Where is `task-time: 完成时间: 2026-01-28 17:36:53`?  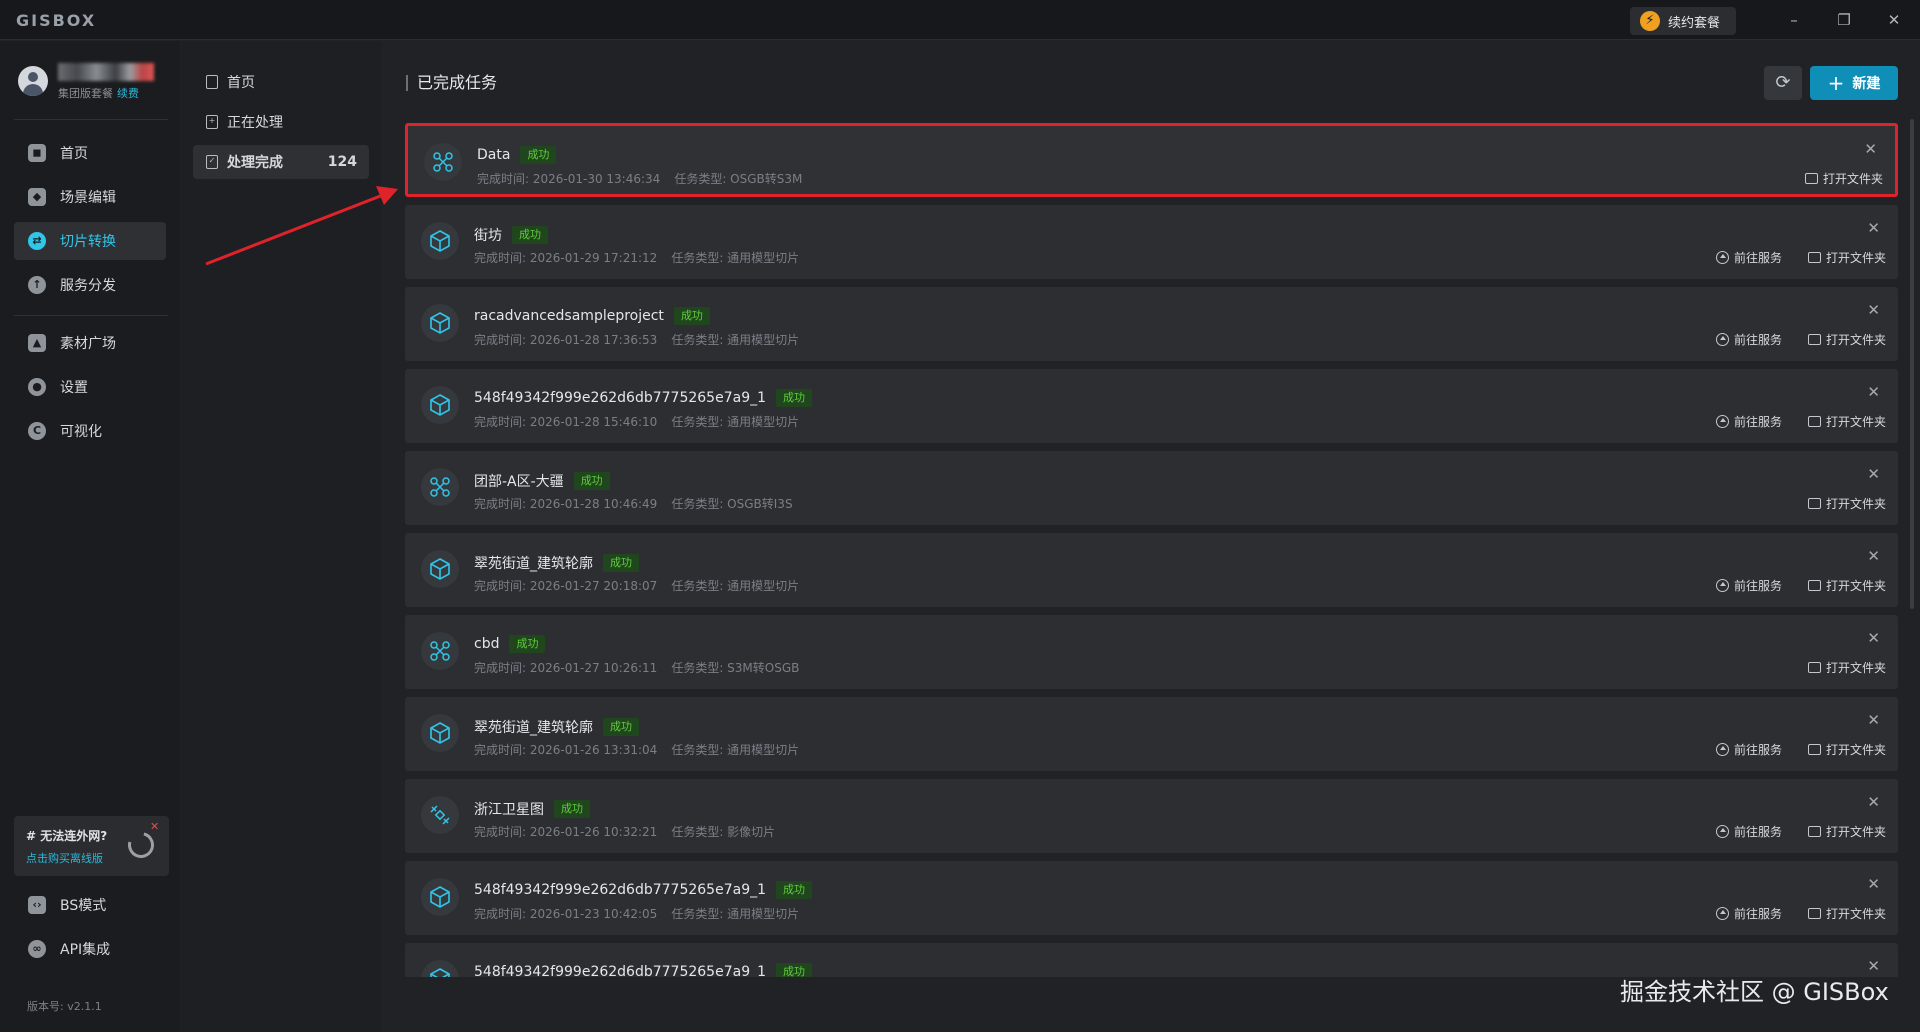
task-time: 完成时间: 2026-01-28 17:36:53 is located at coordinates (566, 340).